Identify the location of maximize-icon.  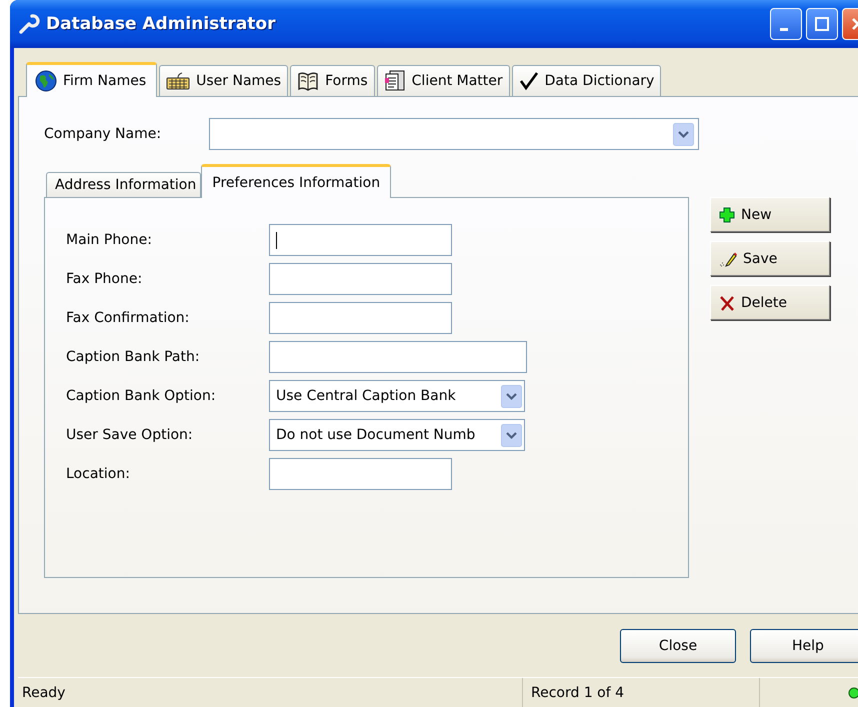
(822, 24).